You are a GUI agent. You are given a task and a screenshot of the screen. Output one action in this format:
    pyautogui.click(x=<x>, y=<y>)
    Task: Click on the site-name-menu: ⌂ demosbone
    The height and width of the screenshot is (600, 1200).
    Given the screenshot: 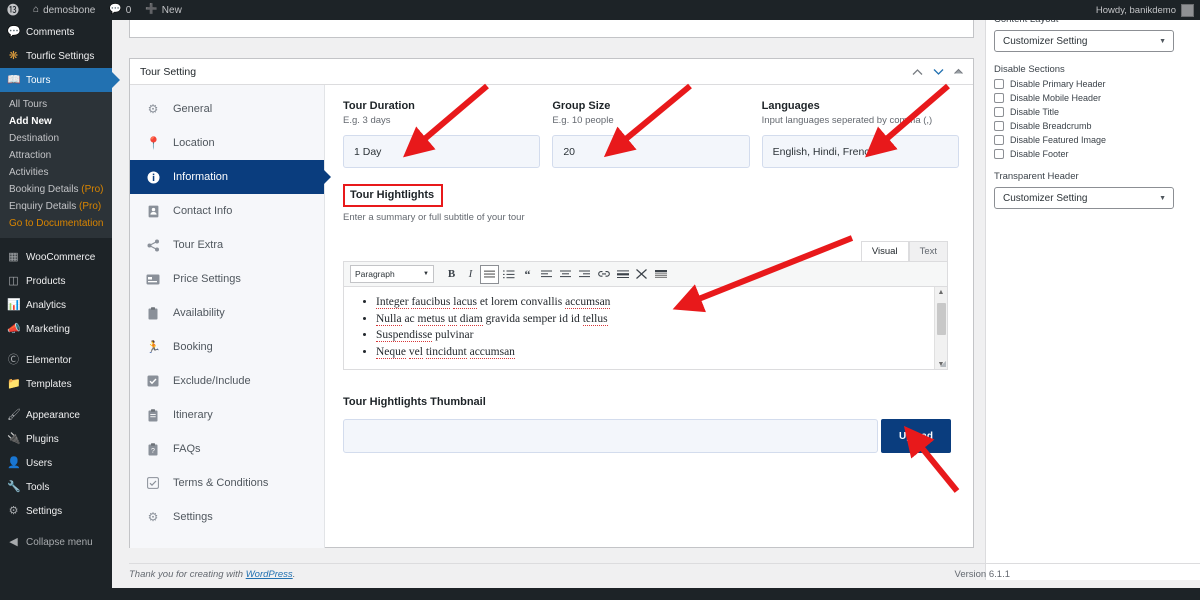 What is the action you would take?
    pyautogui.click(x=64, y=10)
    